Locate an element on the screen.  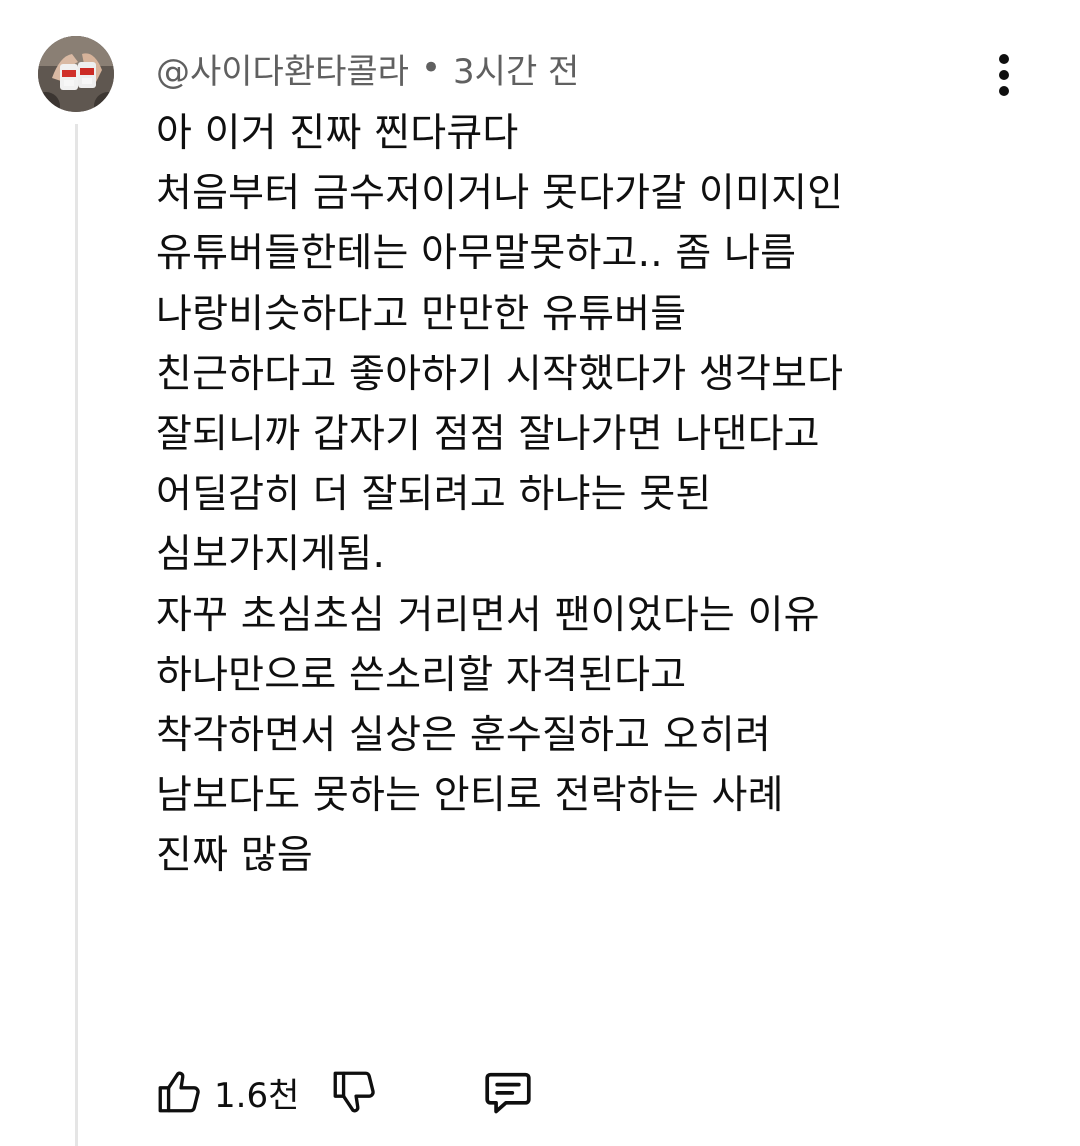
comment-bubble-icon is located at coordinates (508, 1093).